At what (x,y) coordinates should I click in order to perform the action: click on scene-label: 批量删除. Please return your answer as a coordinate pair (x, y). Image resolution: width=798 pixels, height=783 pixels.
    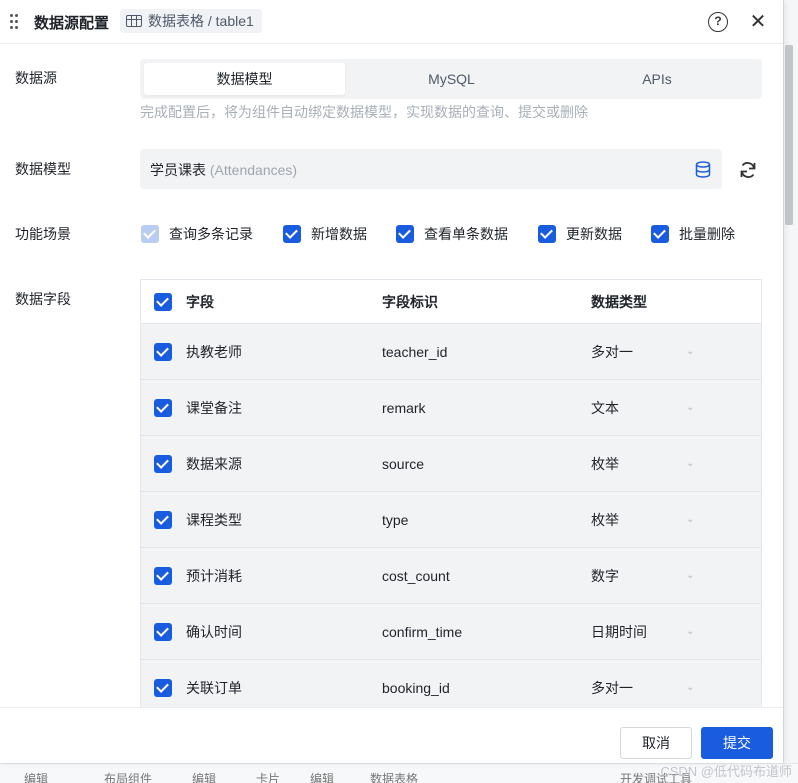
    Looking at the image, I should click on (707, 234).